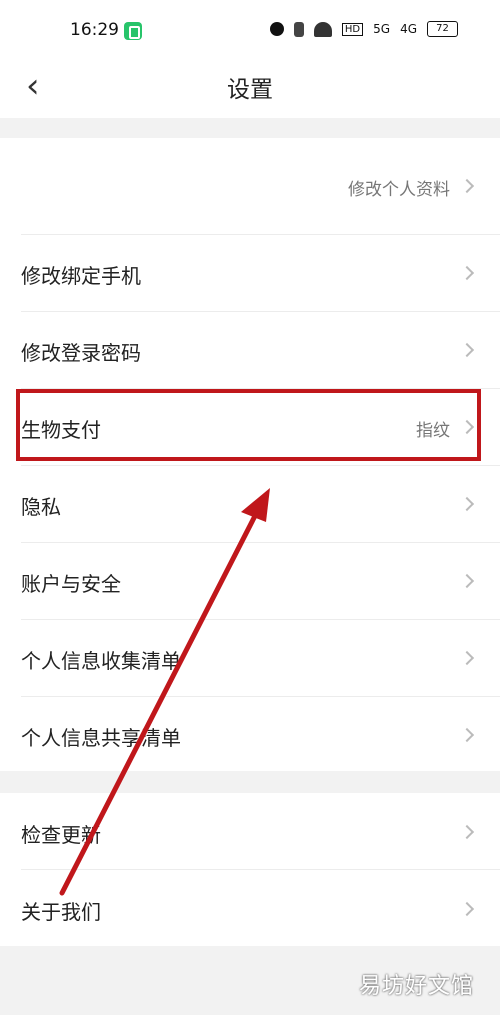  Describe the element at coordinates (133, 31) in the screenshot. I see `phone-call-icon` at that location.